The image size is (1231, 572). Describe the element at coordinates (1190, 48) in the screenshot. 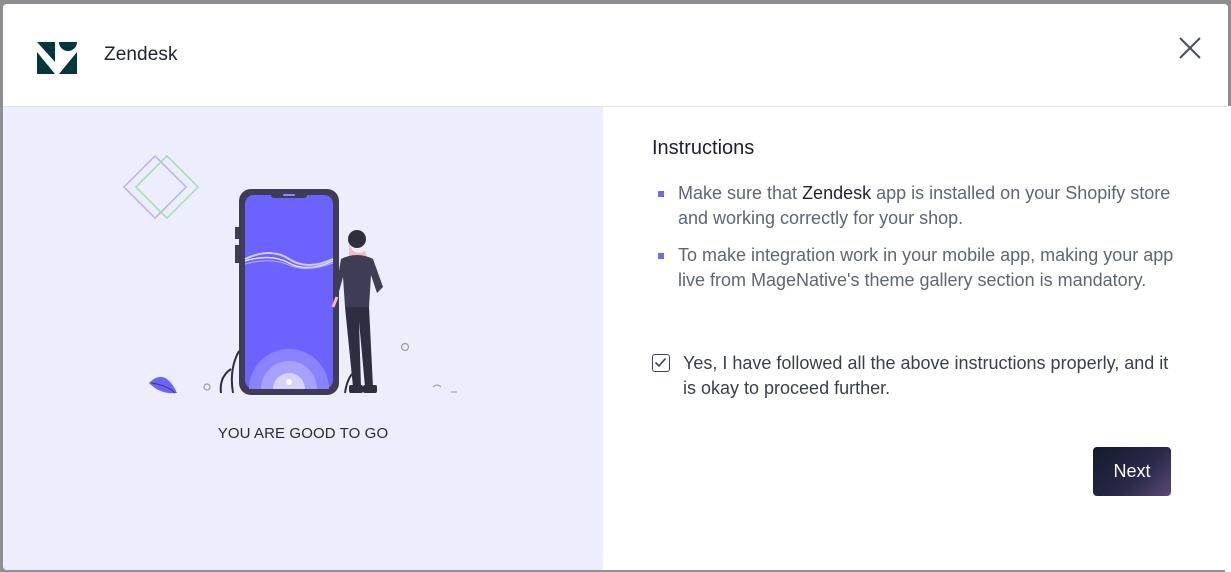

I see `close-icon` at that location.